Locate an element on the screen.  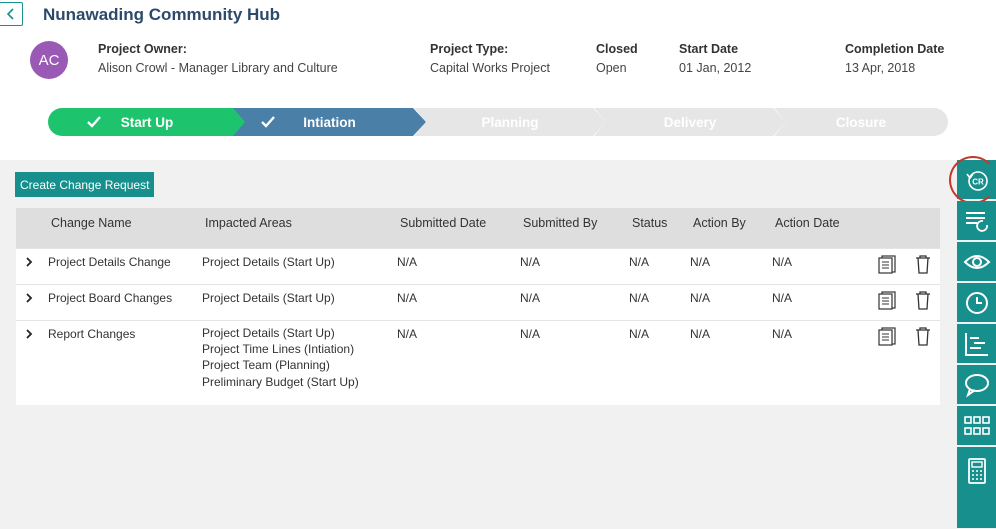
back-button is located at coordinates (11, 14).